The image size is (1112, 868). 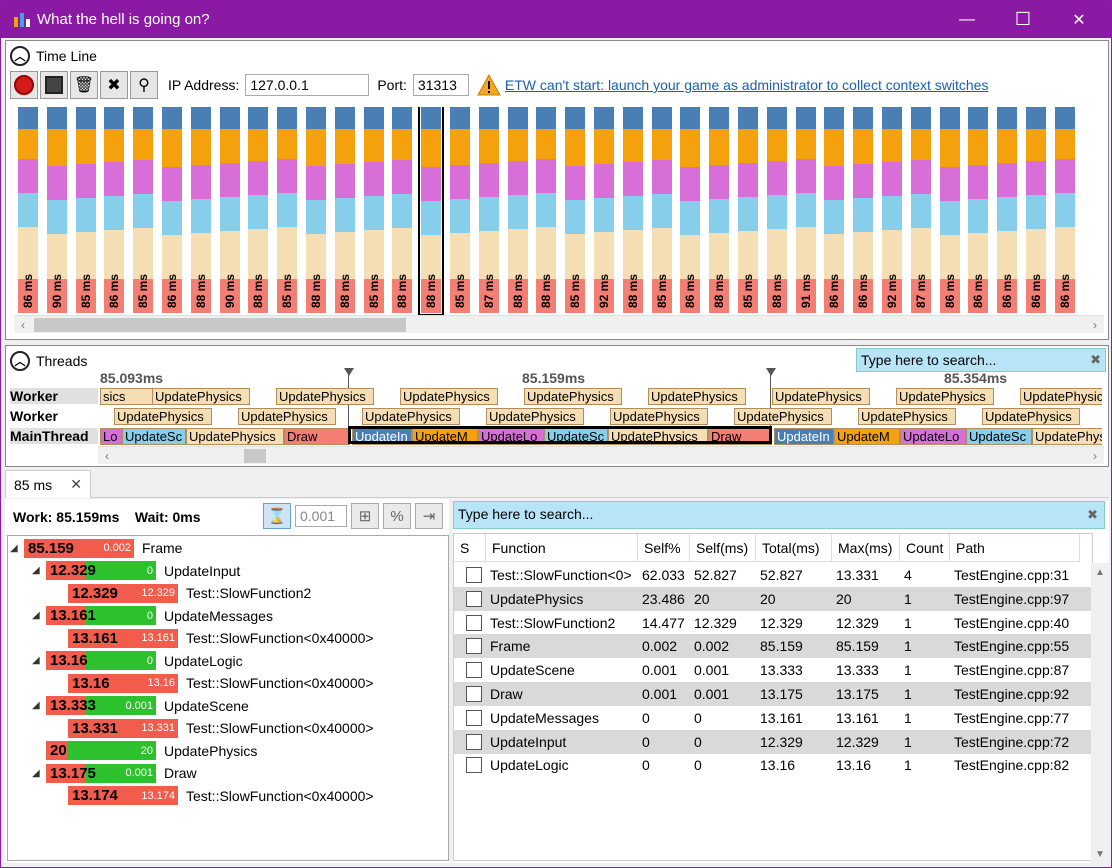 What do you see at coordinates (1100, 713) in the screenshot?
I see `vertical-scrollbar: ▲ ▼` at bounding box center [1100, 713].